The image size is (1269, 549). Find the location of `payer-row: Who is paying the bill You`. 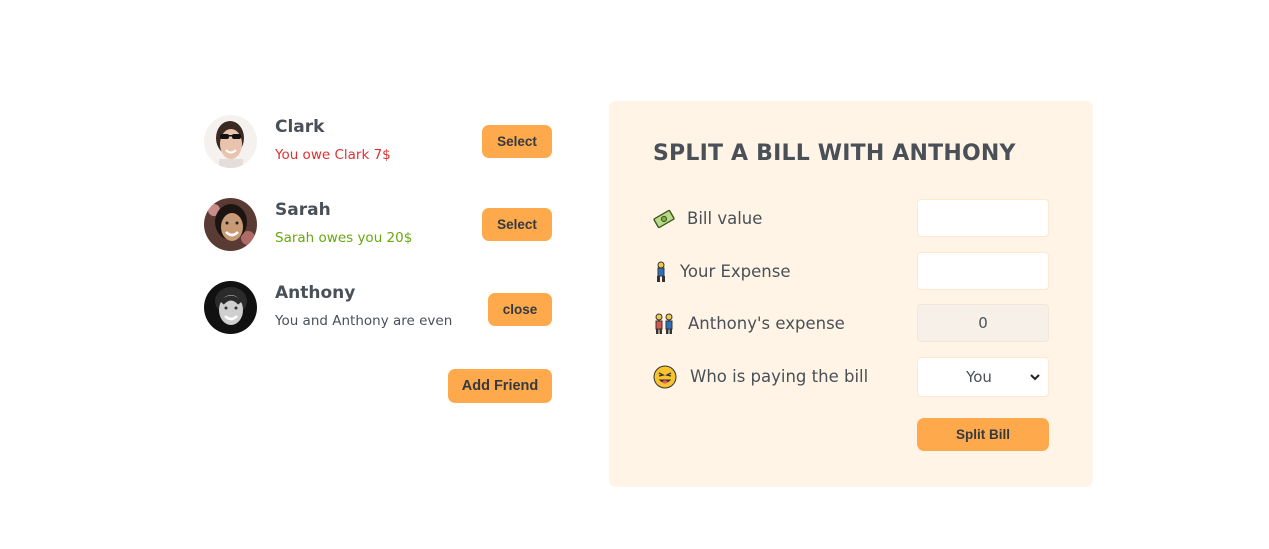

payer-row: Who is paying the bill You is located at coordinates (851, 377).